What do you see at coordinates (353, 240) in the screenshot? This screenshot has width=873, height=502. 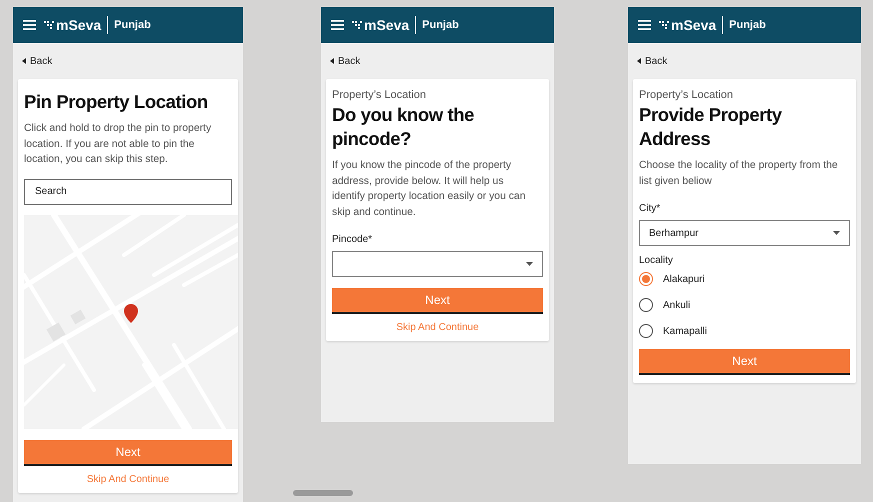 I see `field-label: Pincode*` at bounding box center [353, 240].